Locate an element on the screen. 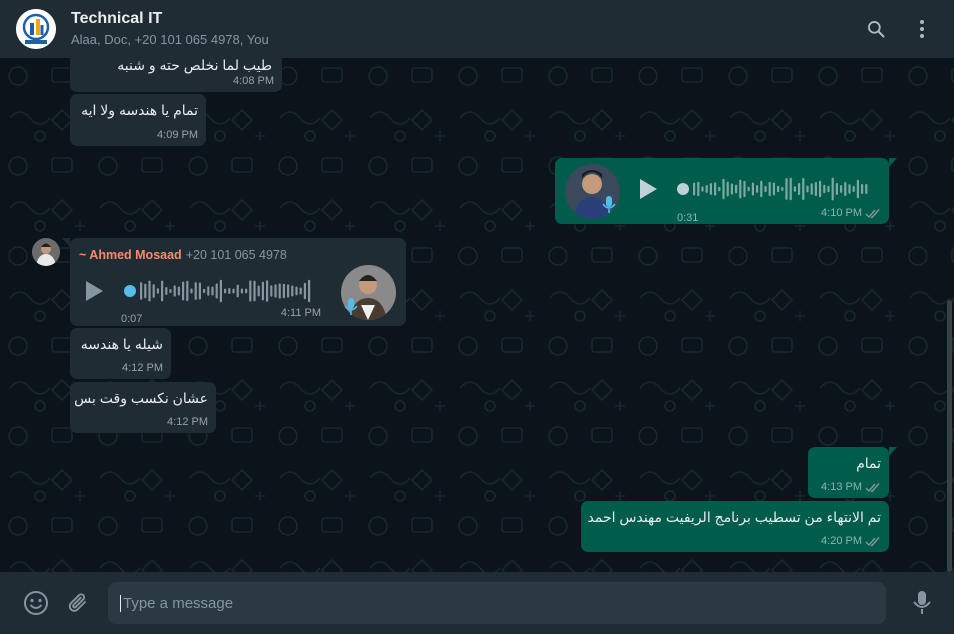 The width and height of the screenshot is (954, 634). message-outgoing: تمام 4:13 PM is located at coordinates (852, 472).